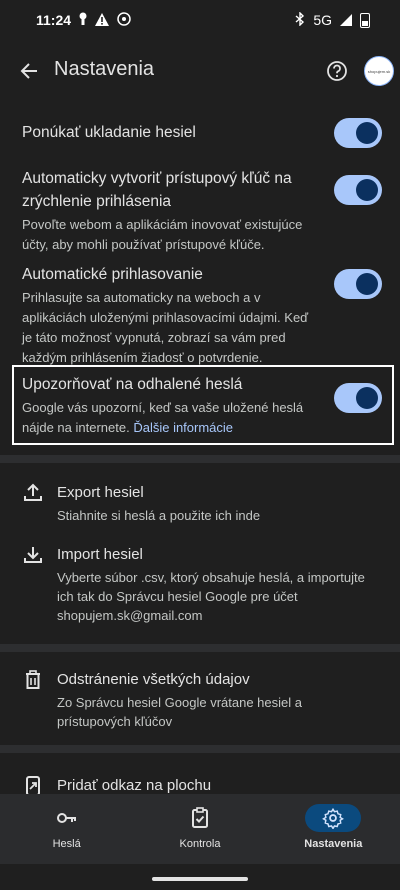  Describe the element at coordinates (66, 844) in the screenshot. I see `nav-label: Heslá` at that location.